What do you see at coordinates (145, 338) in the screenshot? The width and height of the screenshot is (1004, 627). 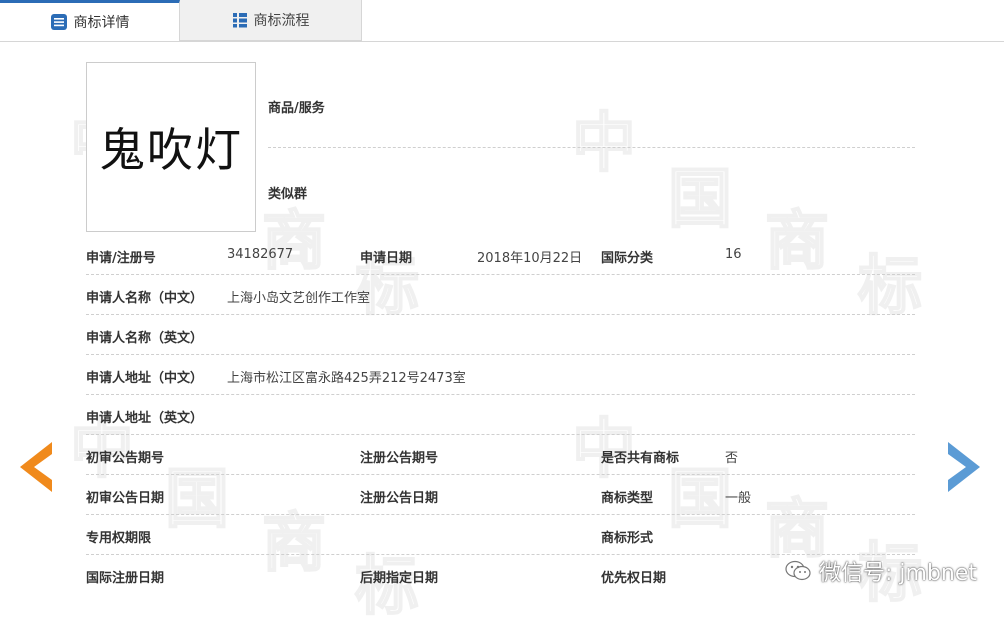 I see `field-label: 申请人名称（英文）` at bounding box center [145, 338].